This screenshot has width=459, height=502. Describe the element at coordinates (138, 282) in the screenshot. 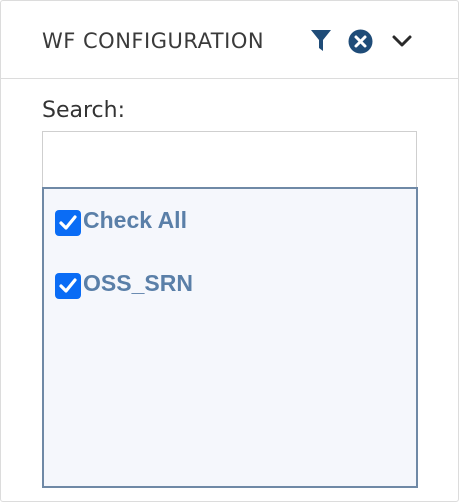

I see `option-label: OSS_SRN` at that location.